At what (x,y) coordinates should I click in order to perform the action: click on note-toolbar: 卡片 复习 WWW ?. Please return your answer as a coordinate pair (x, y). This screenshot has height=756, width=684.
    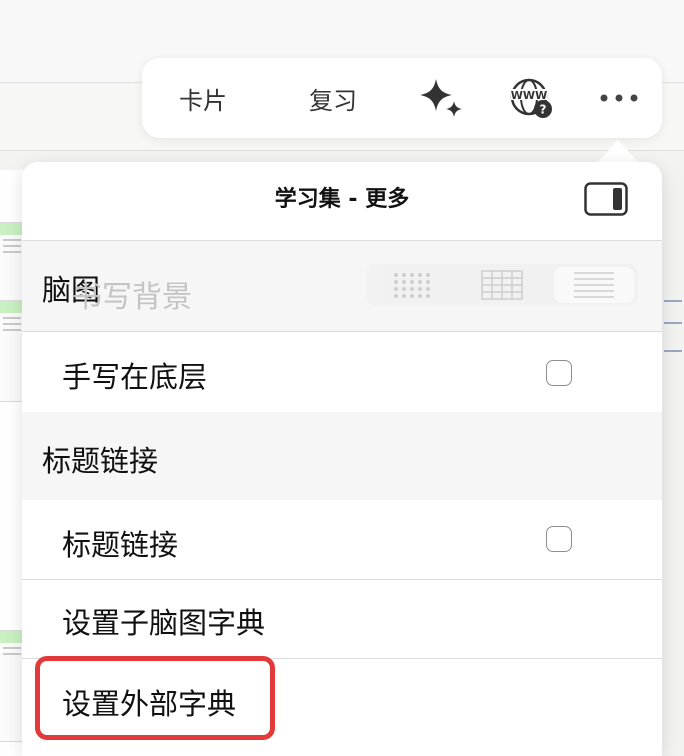
    Looking at the image, I should click on (402, 98).